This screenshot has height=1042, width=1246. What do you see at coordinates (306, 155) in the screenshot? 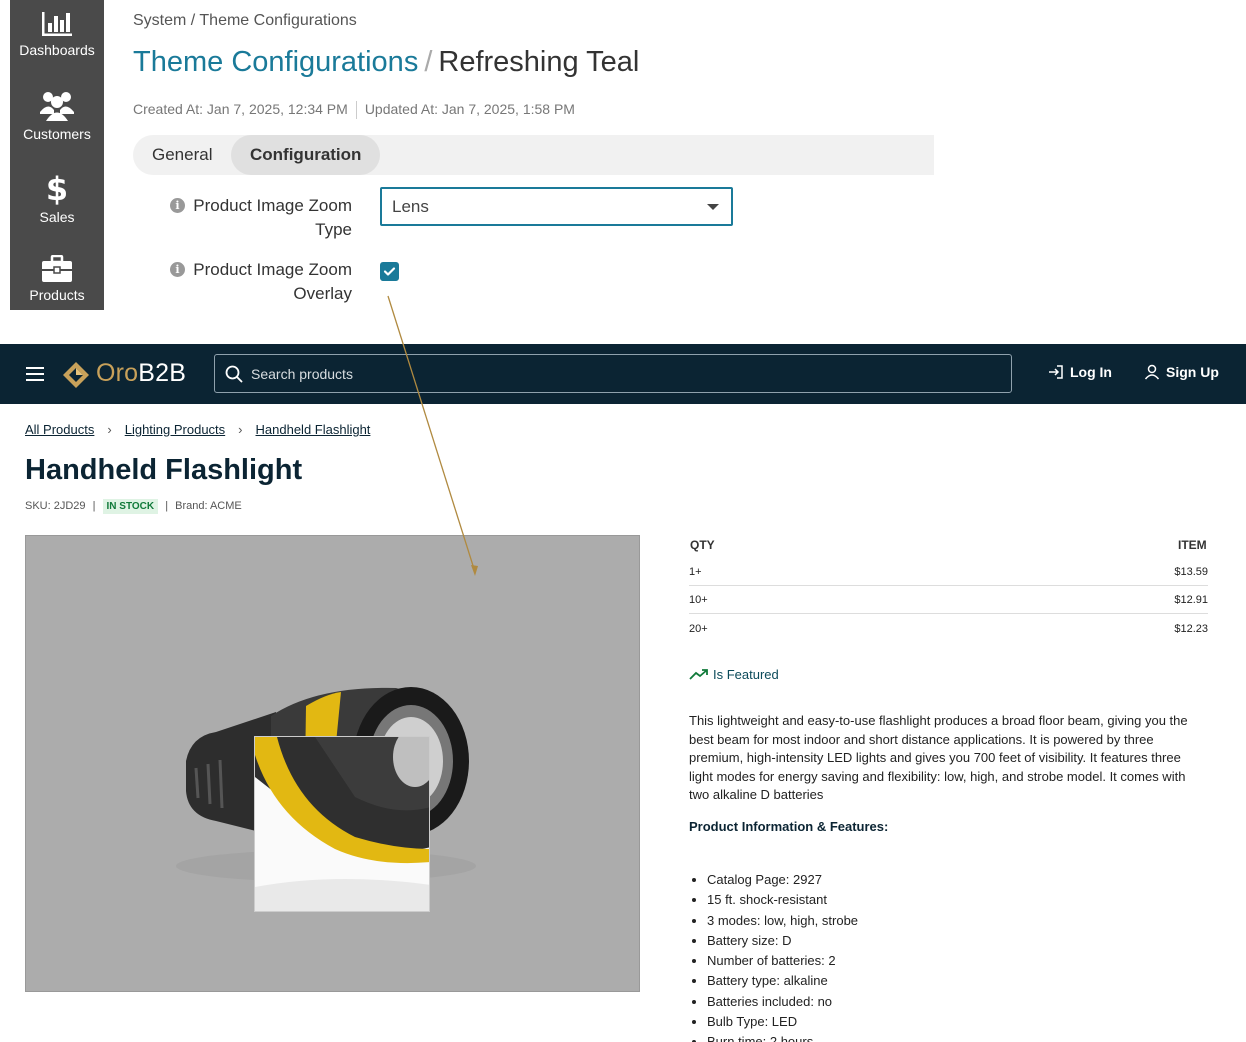
I see `tab-configuration: Configuration` at bounding box center [306, 155].